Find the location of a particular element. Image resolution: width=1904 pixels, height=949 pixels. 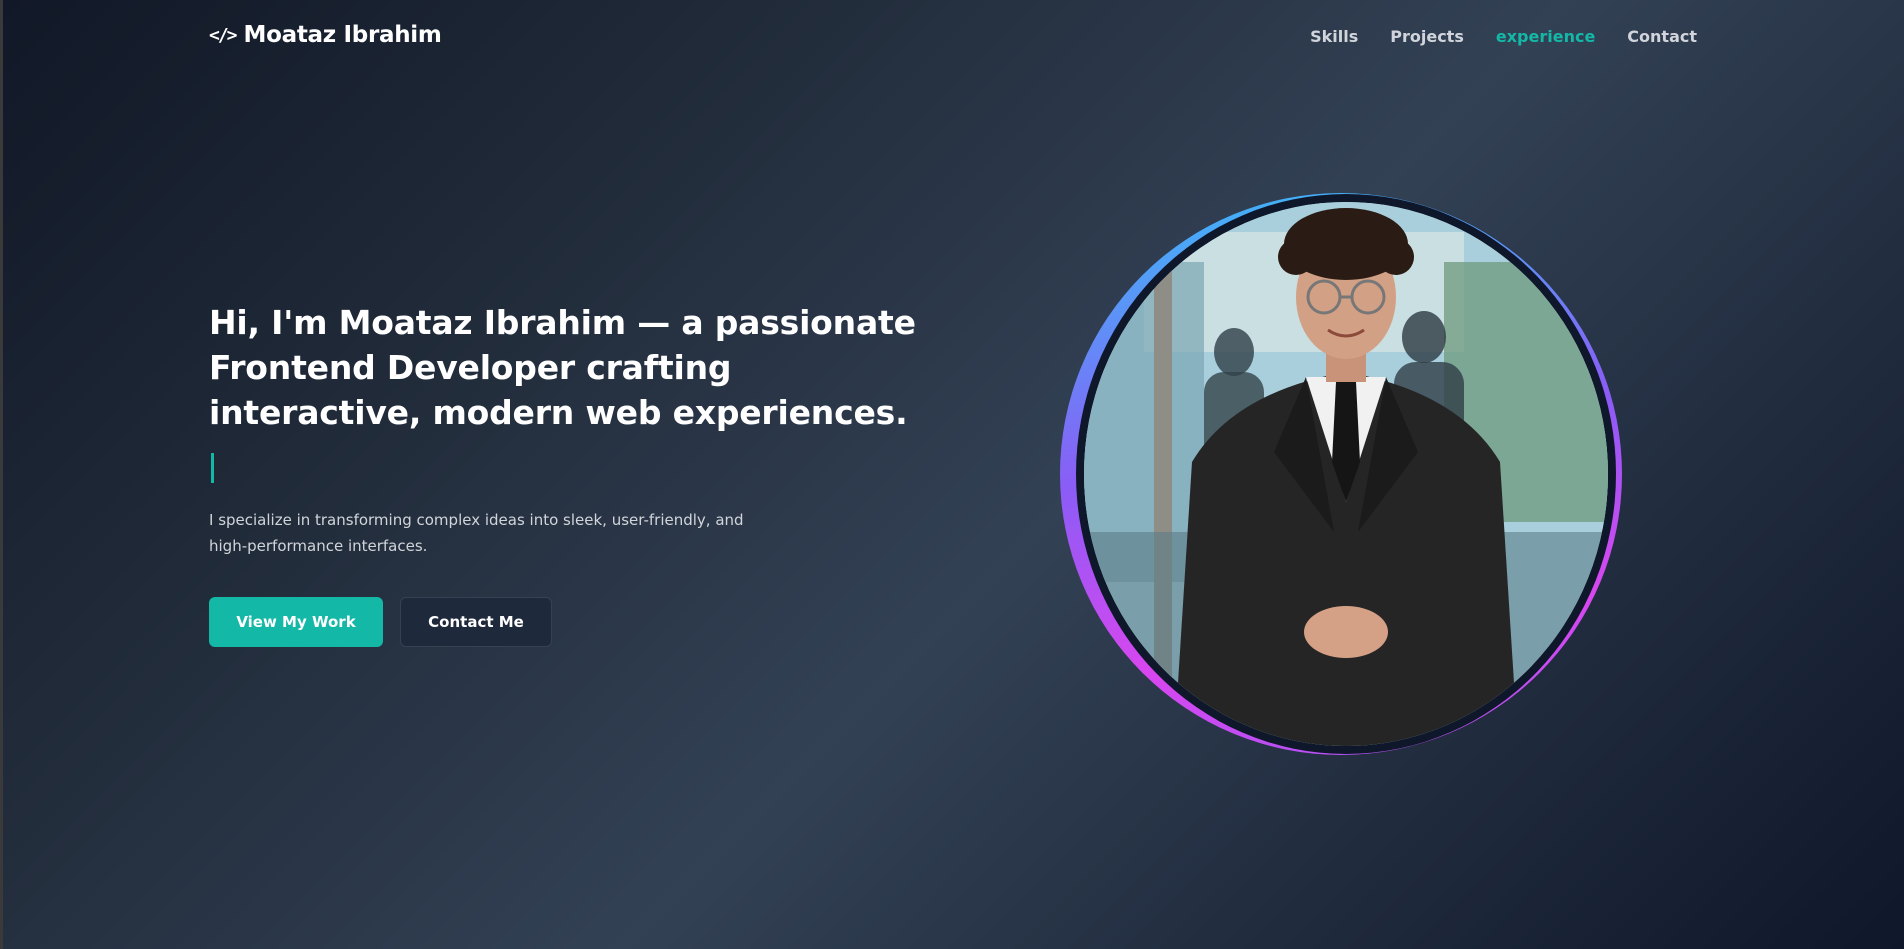

contact-me-button: Contact Me is located at coordinates (476, 622).